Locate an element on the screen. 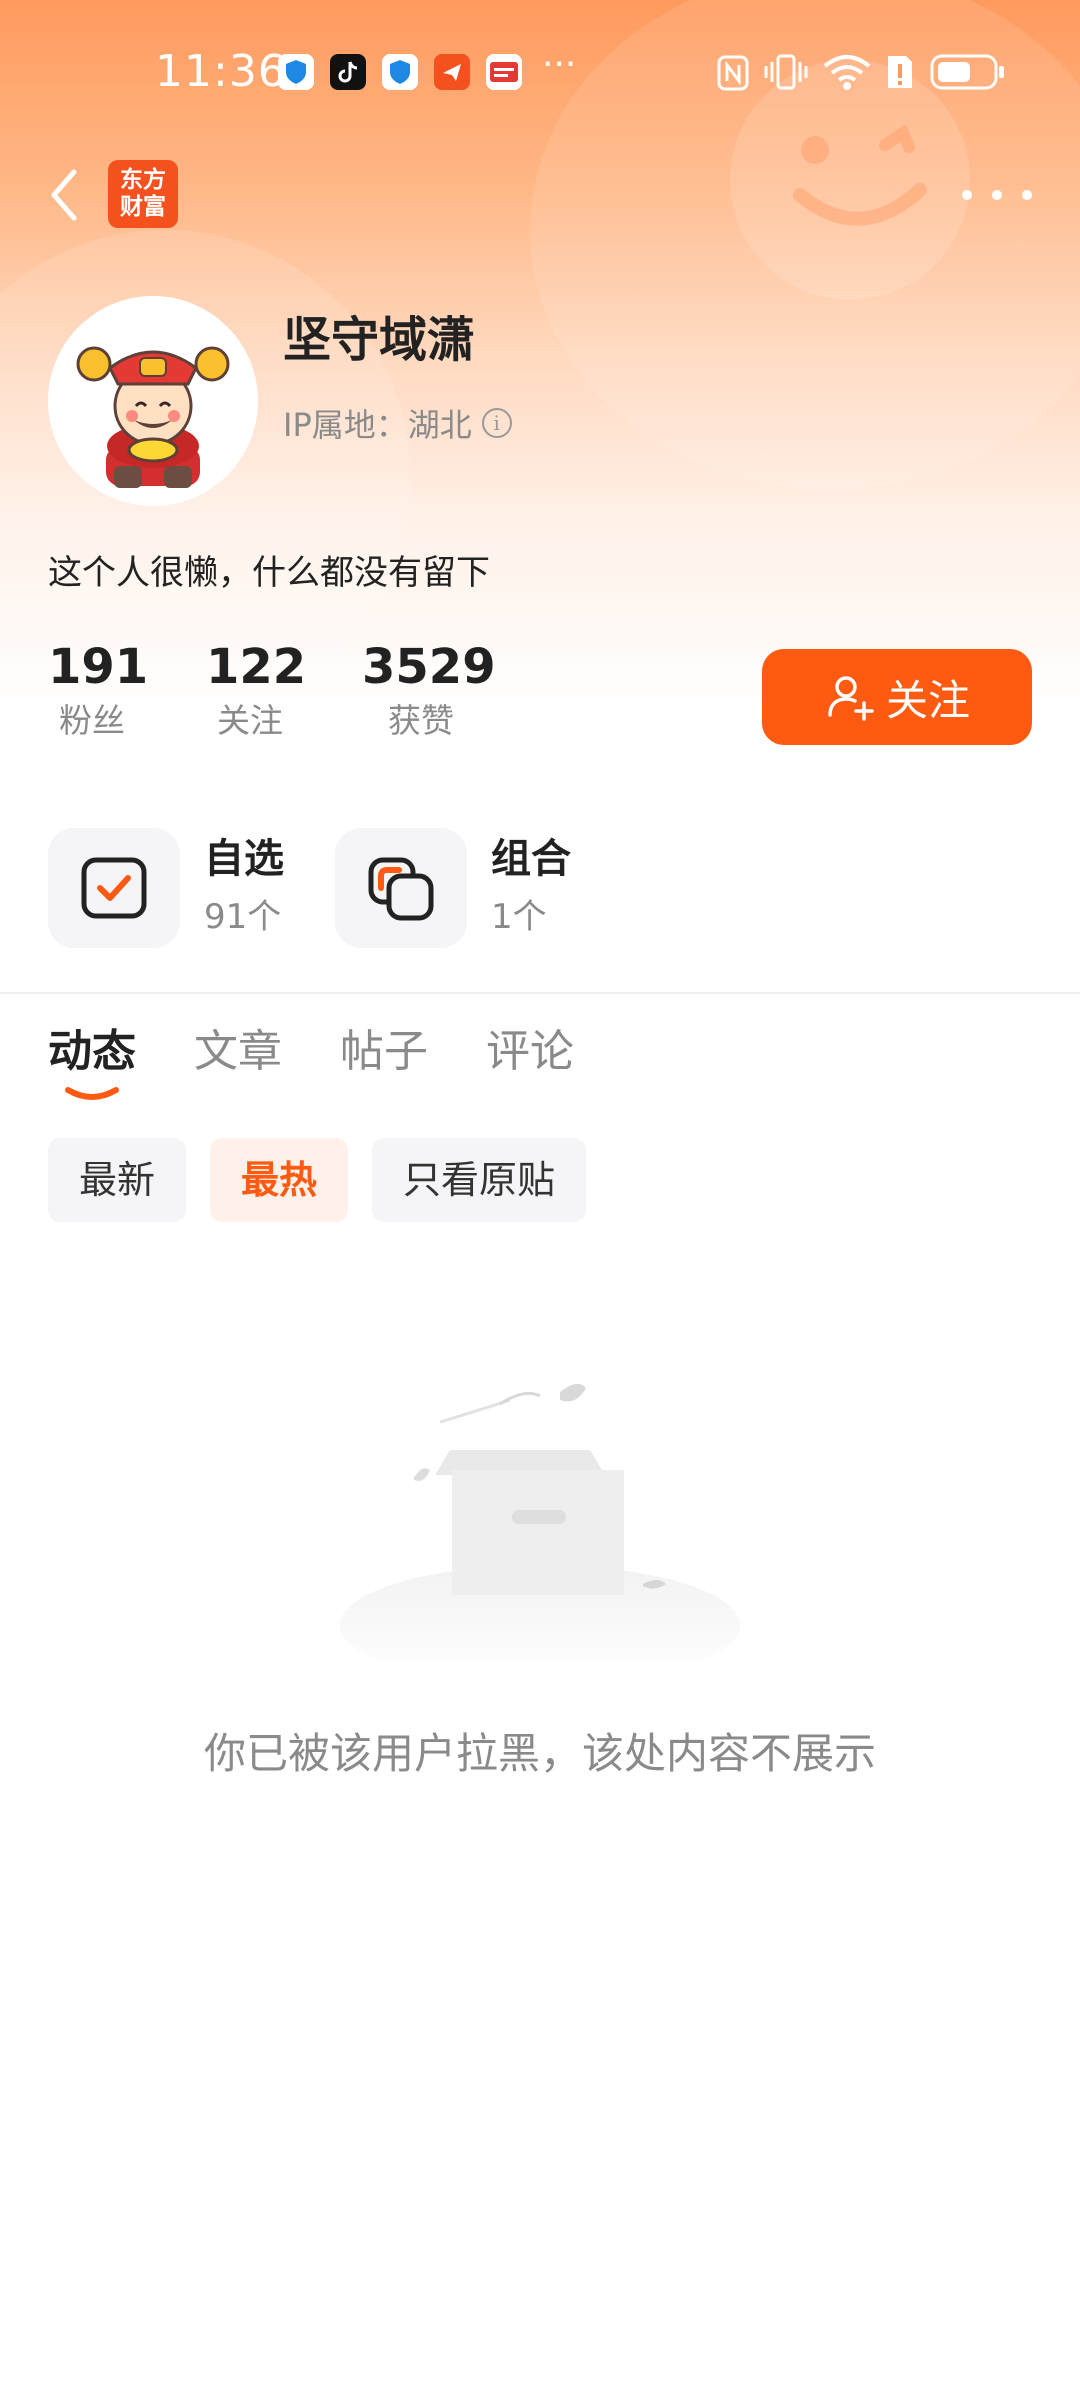 This screenshot has width=1080, height=2400. watchlist-link: 自选 91个 is located at coordinates (166, 888).